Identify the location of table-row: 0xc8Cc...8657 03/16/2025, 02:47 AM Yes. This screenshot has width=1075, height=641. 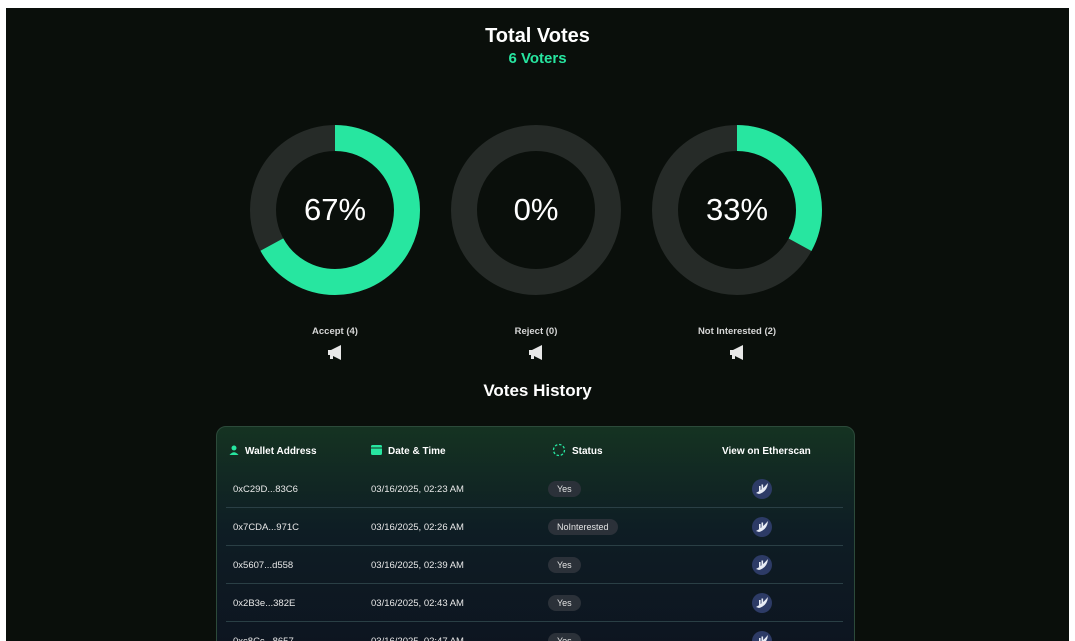
(535, 631).